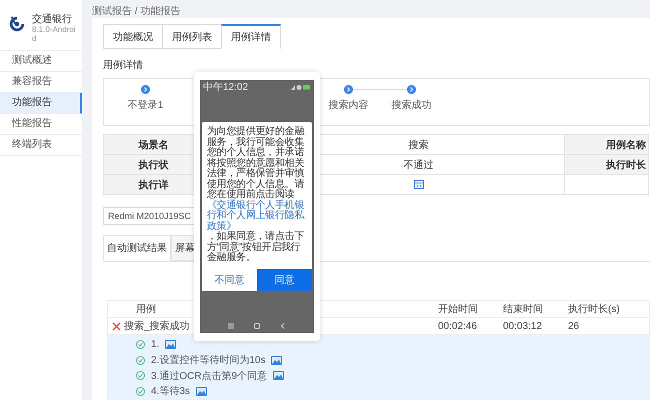  Describe the element at coordinates (523, 326) in the screenshot. I see `table-cell-text: 00:03:12` at that location.